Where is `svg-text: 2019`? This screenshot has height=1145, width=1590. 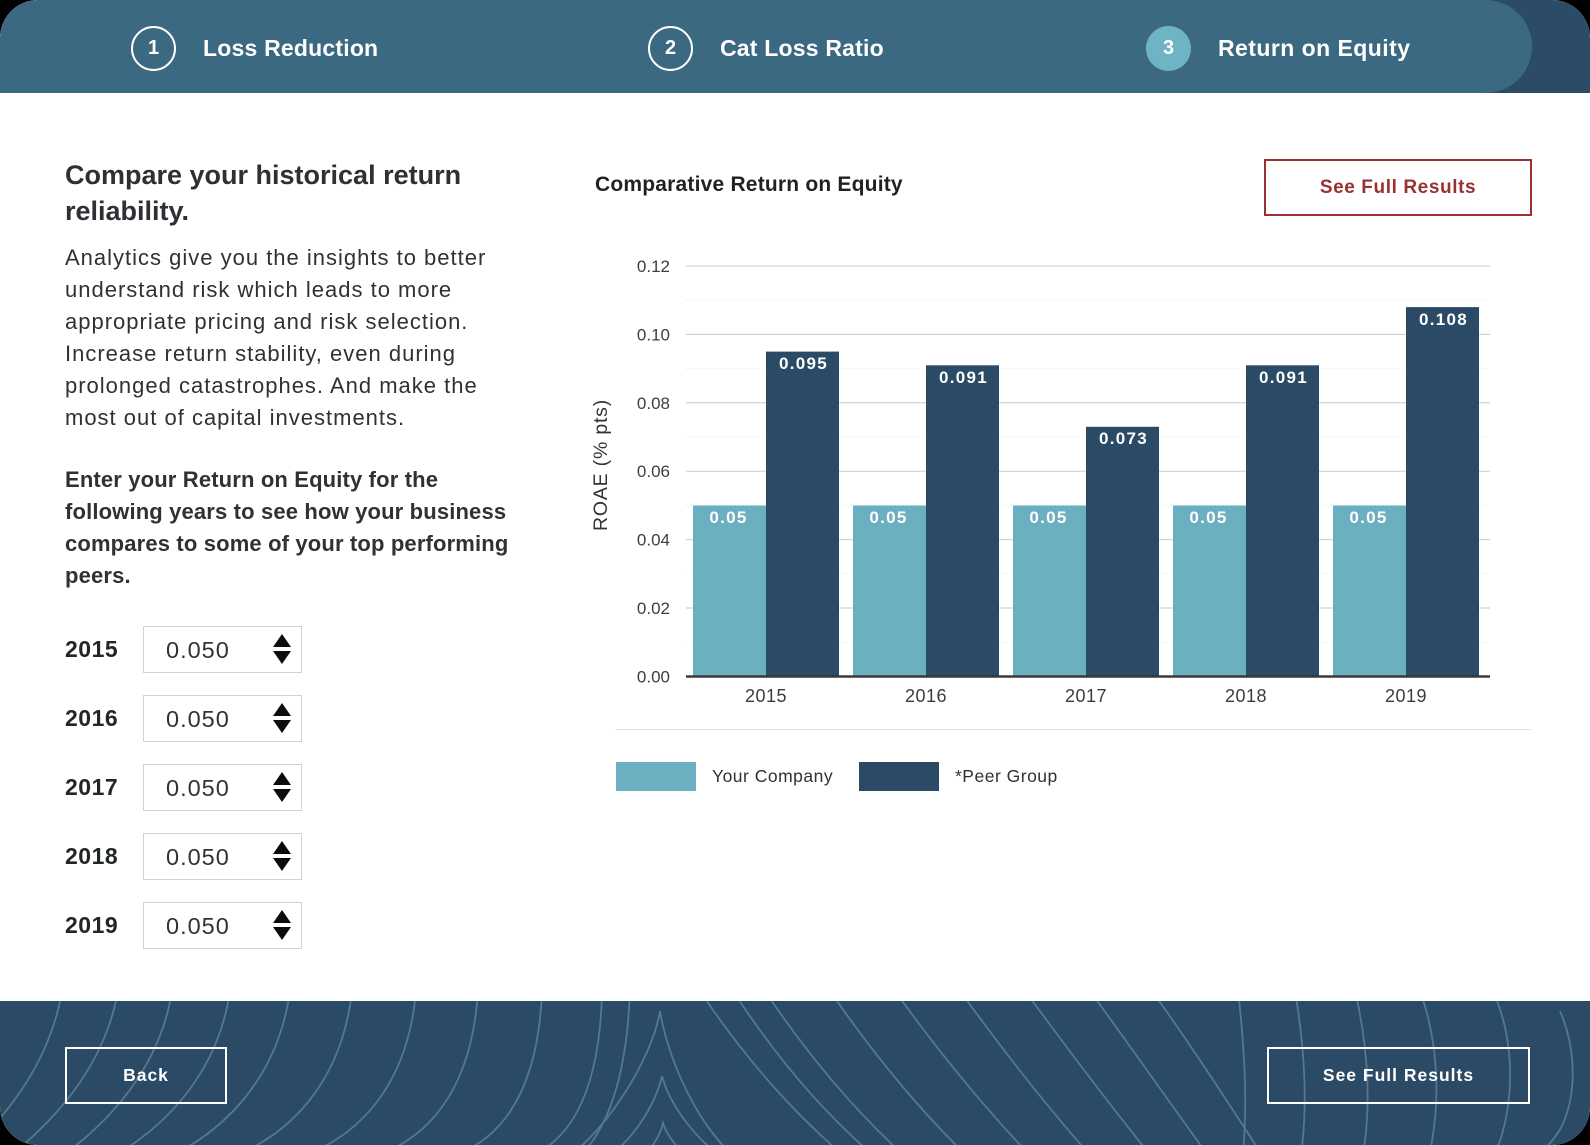 svg-text: 2019 is located at coordinates (1406, 696).